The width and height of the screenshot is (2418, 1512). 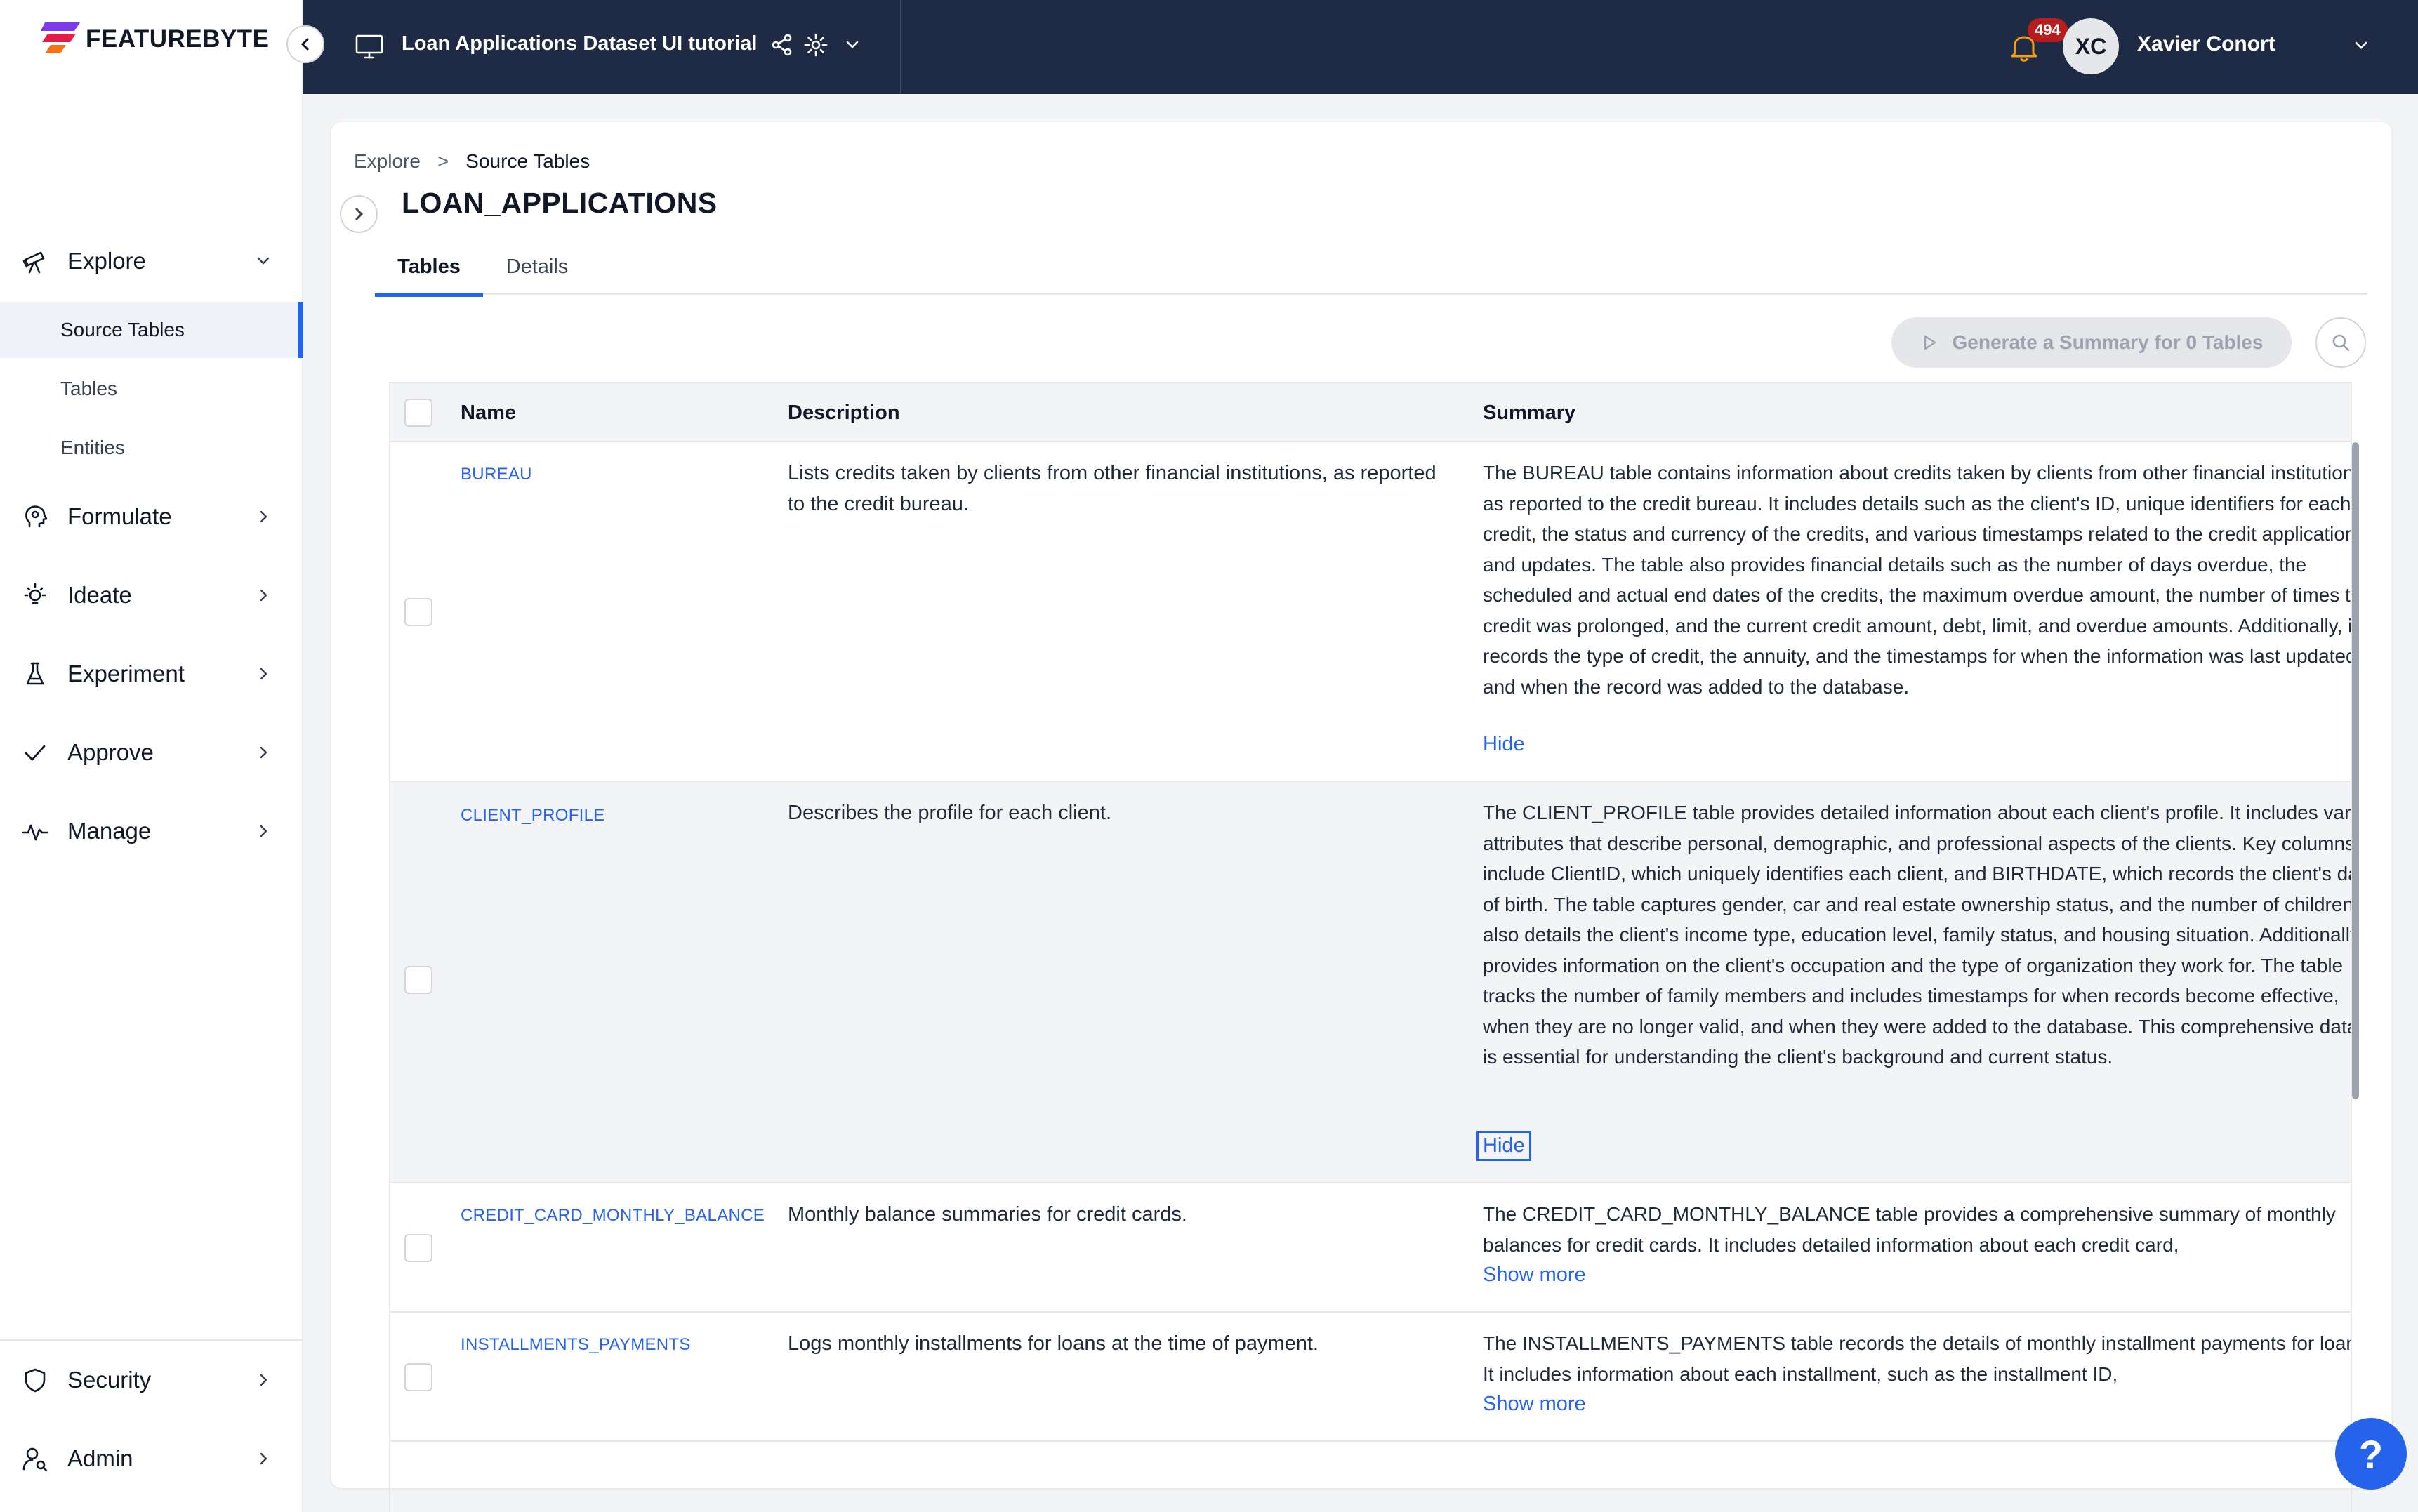 What do you see at coordinates (151, 1459) in the screenshot?
I see `nav-admin: Admin` at bounding box center [151, 1459].